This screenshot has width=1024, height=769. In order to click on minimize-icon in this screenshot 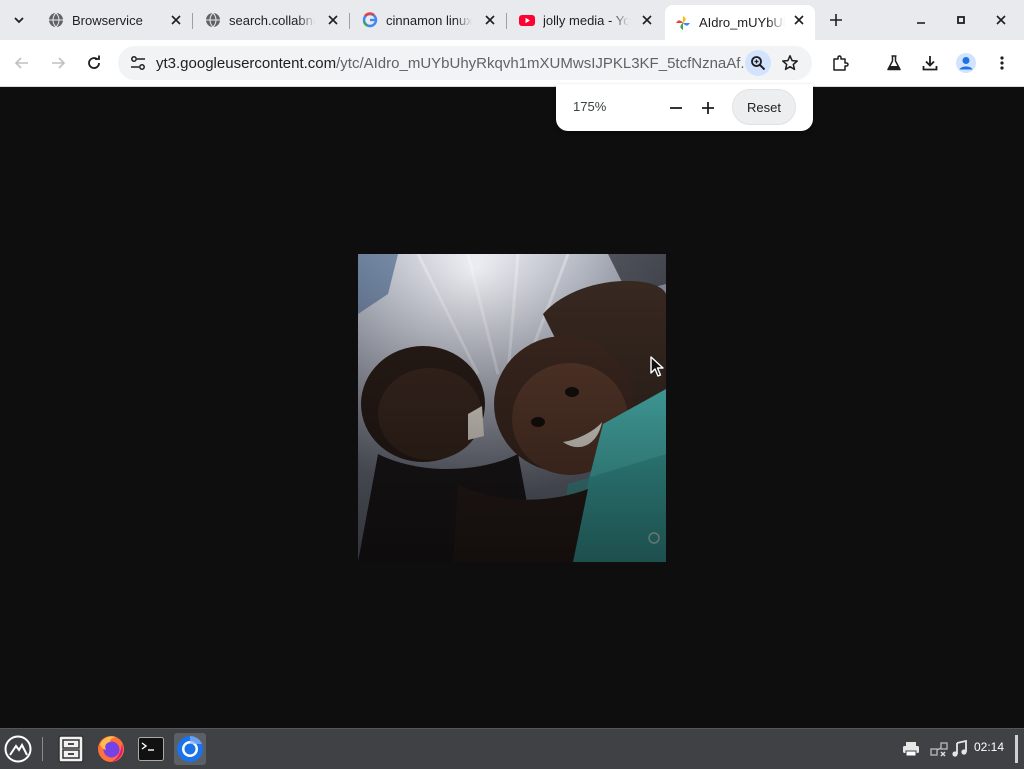, I will do `click(921, 23)`.